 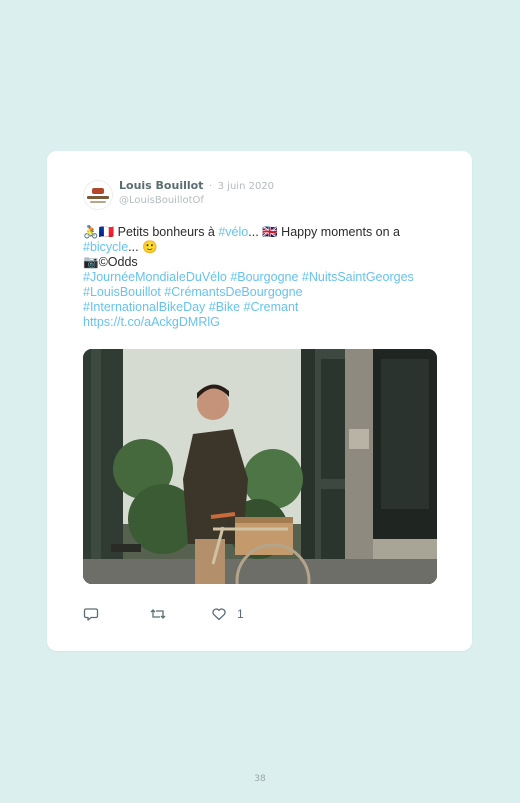 I want to click on name-row: Louis Bouillot · 3 juin 2020, so click(x=196, y=186).